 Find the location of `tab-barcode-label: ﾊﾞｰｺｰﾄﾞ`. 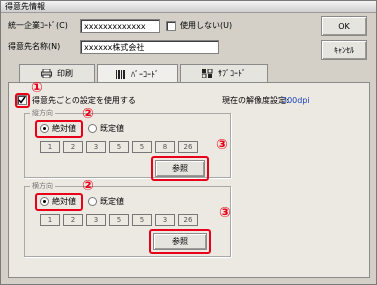

tab-barcode-label: ﾊﾞｰｺｰﾄﾞ is located at coordinates (145, 74).